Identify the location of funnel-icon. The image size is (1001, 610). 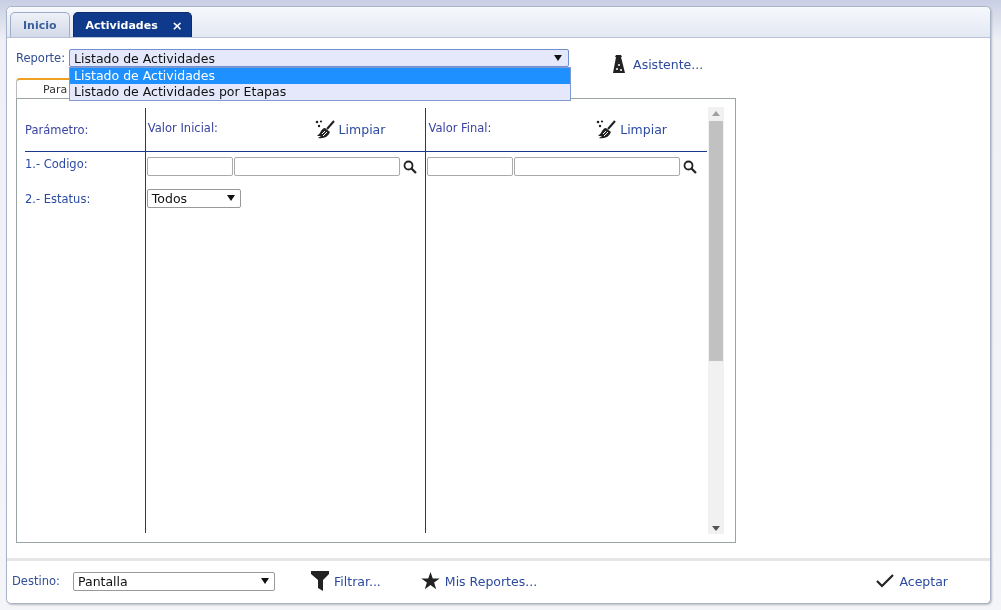
(320, 581).